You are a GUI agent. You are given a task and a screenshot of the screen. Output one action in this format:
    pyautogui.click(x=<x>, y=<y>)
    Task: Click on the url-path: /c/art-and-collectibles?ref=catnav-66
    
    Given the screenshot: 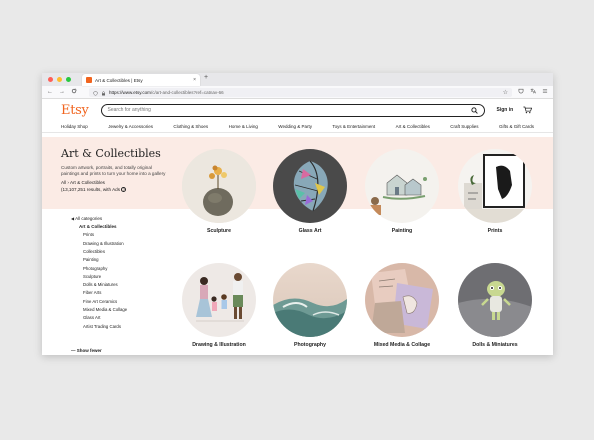 What is the action you would take?
    pyautogui.click(x=187, y=92)
    